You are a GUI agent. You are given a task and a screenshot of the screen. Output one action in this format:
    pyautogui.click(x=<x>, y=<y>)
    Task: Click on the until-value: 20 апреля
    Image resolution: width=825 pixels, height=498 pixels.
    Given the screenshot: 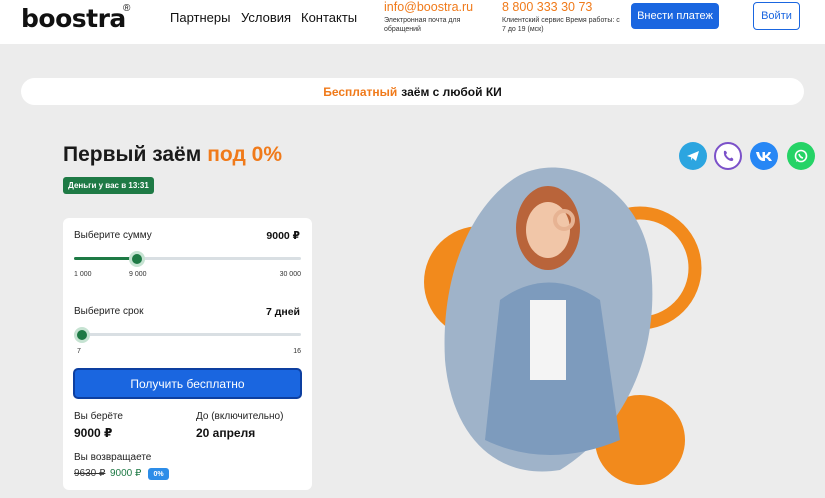 What is the action you would take?
    pyautogui.click(x=226, y=433)
    